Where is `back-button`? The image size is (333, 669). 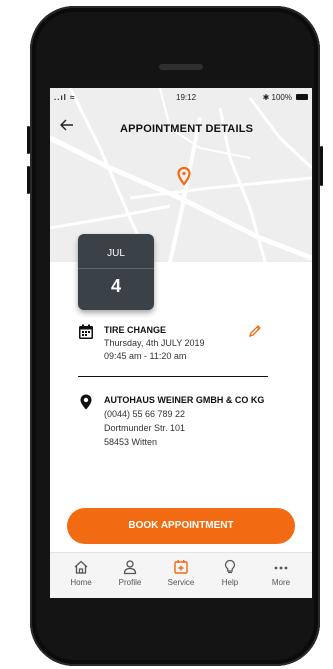 back-button is located at coordinates (67, 127).